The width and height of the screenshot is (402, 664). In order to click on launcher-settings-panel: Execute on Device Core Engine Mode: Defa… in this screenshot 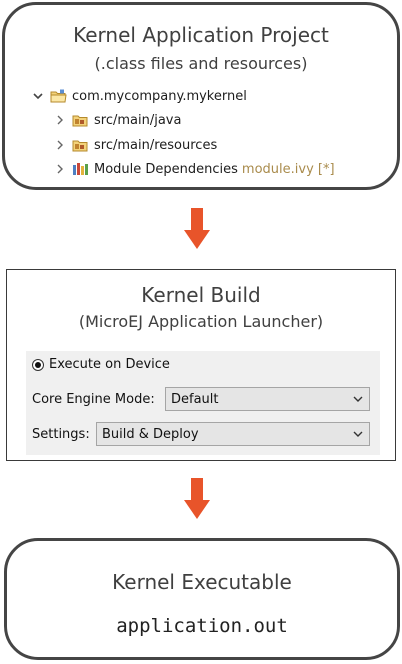, I will do `click(203, 403)`.